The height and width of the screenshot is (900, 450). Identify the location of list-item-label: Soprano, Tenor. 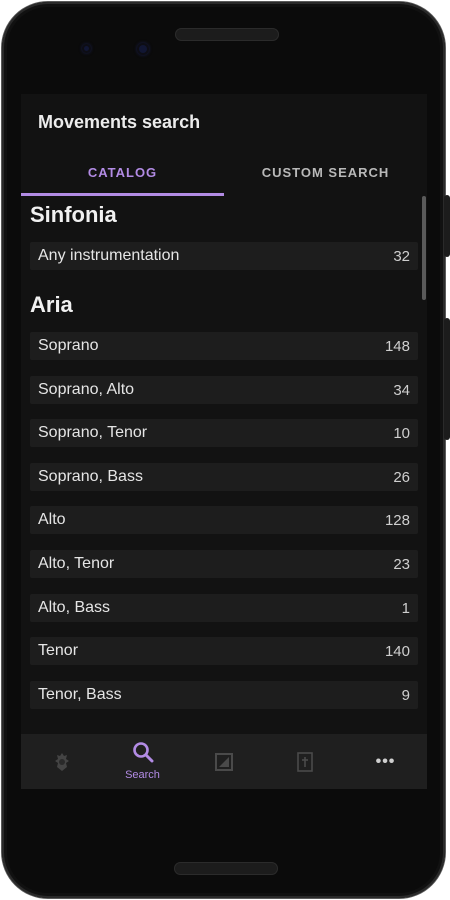
(93, 432).